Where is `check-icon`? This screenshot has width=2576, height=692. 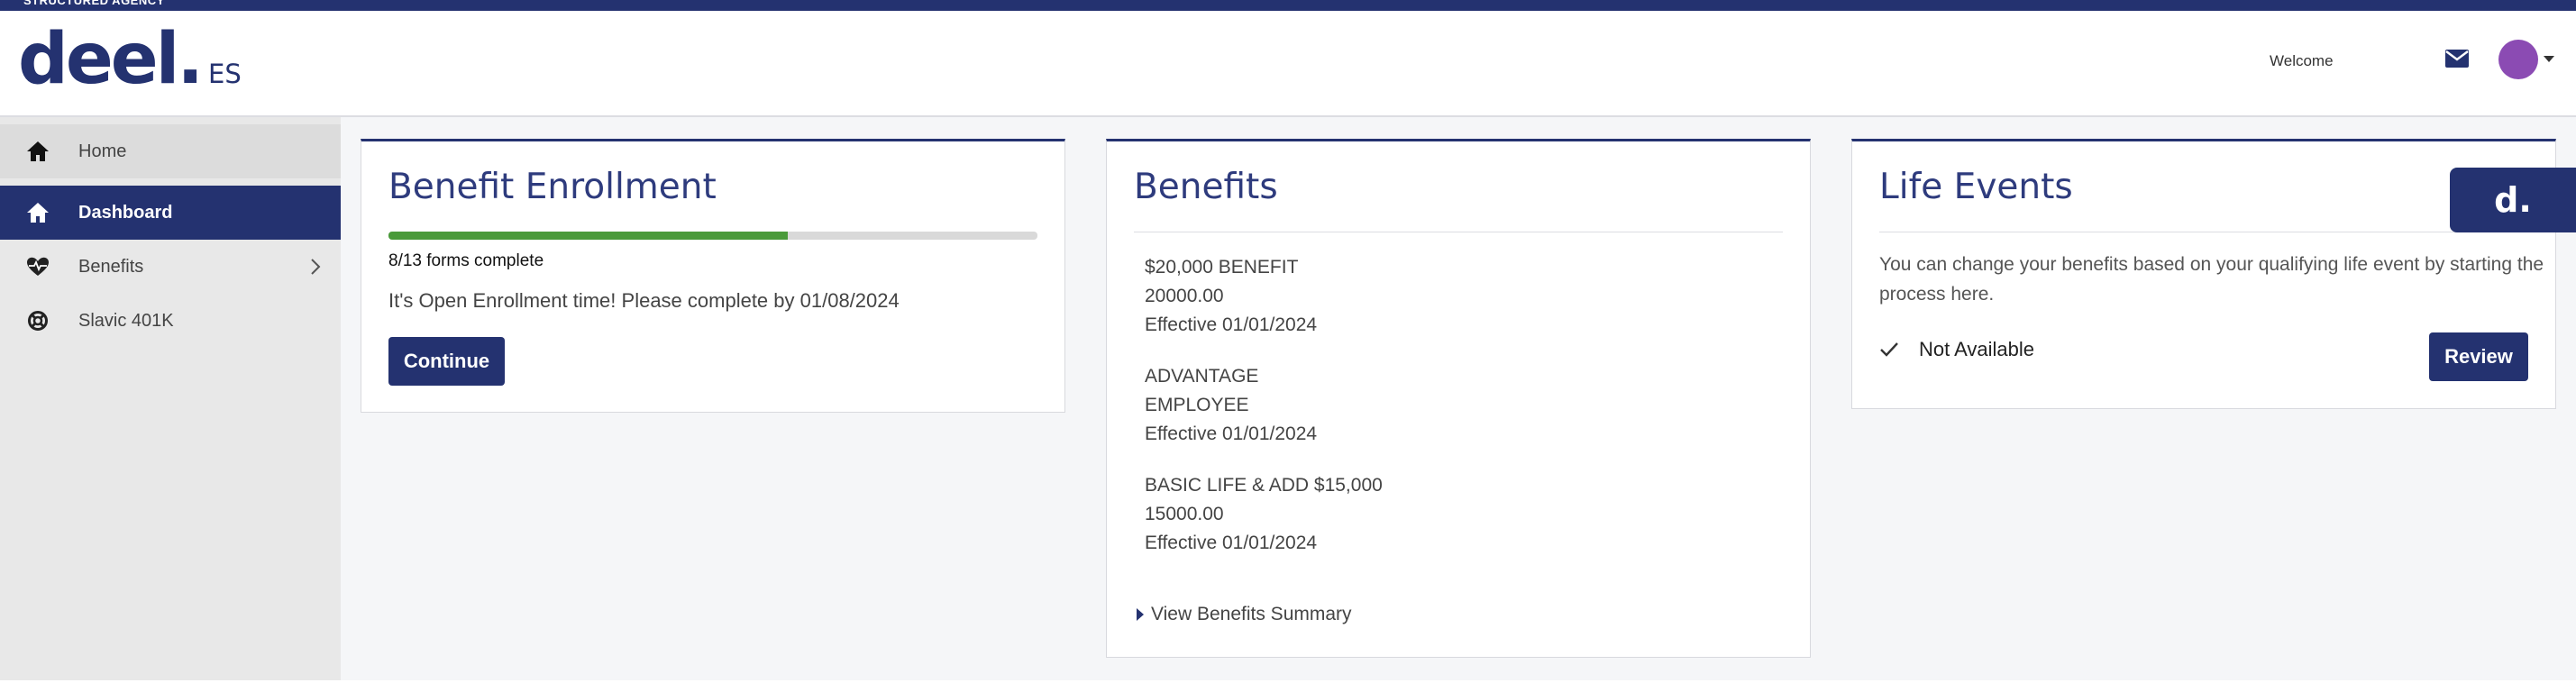 check-icon is located at coordinates (1889, 349).